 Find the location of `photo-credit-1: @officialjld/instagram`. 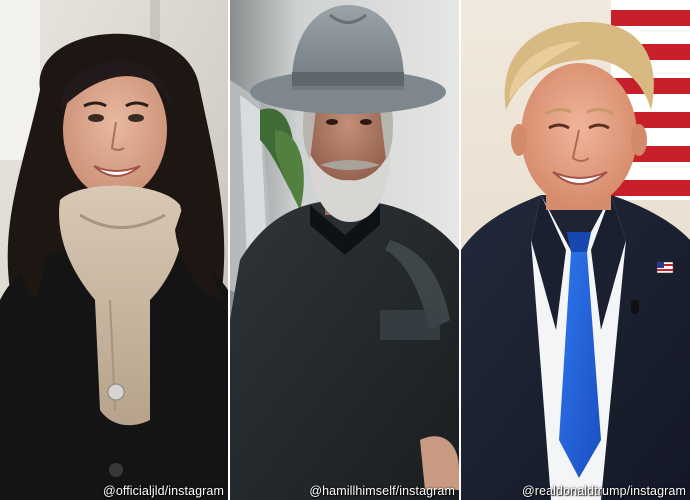

photo-credit-1: @officialjld/instagram is located at coordinates (163, 491).